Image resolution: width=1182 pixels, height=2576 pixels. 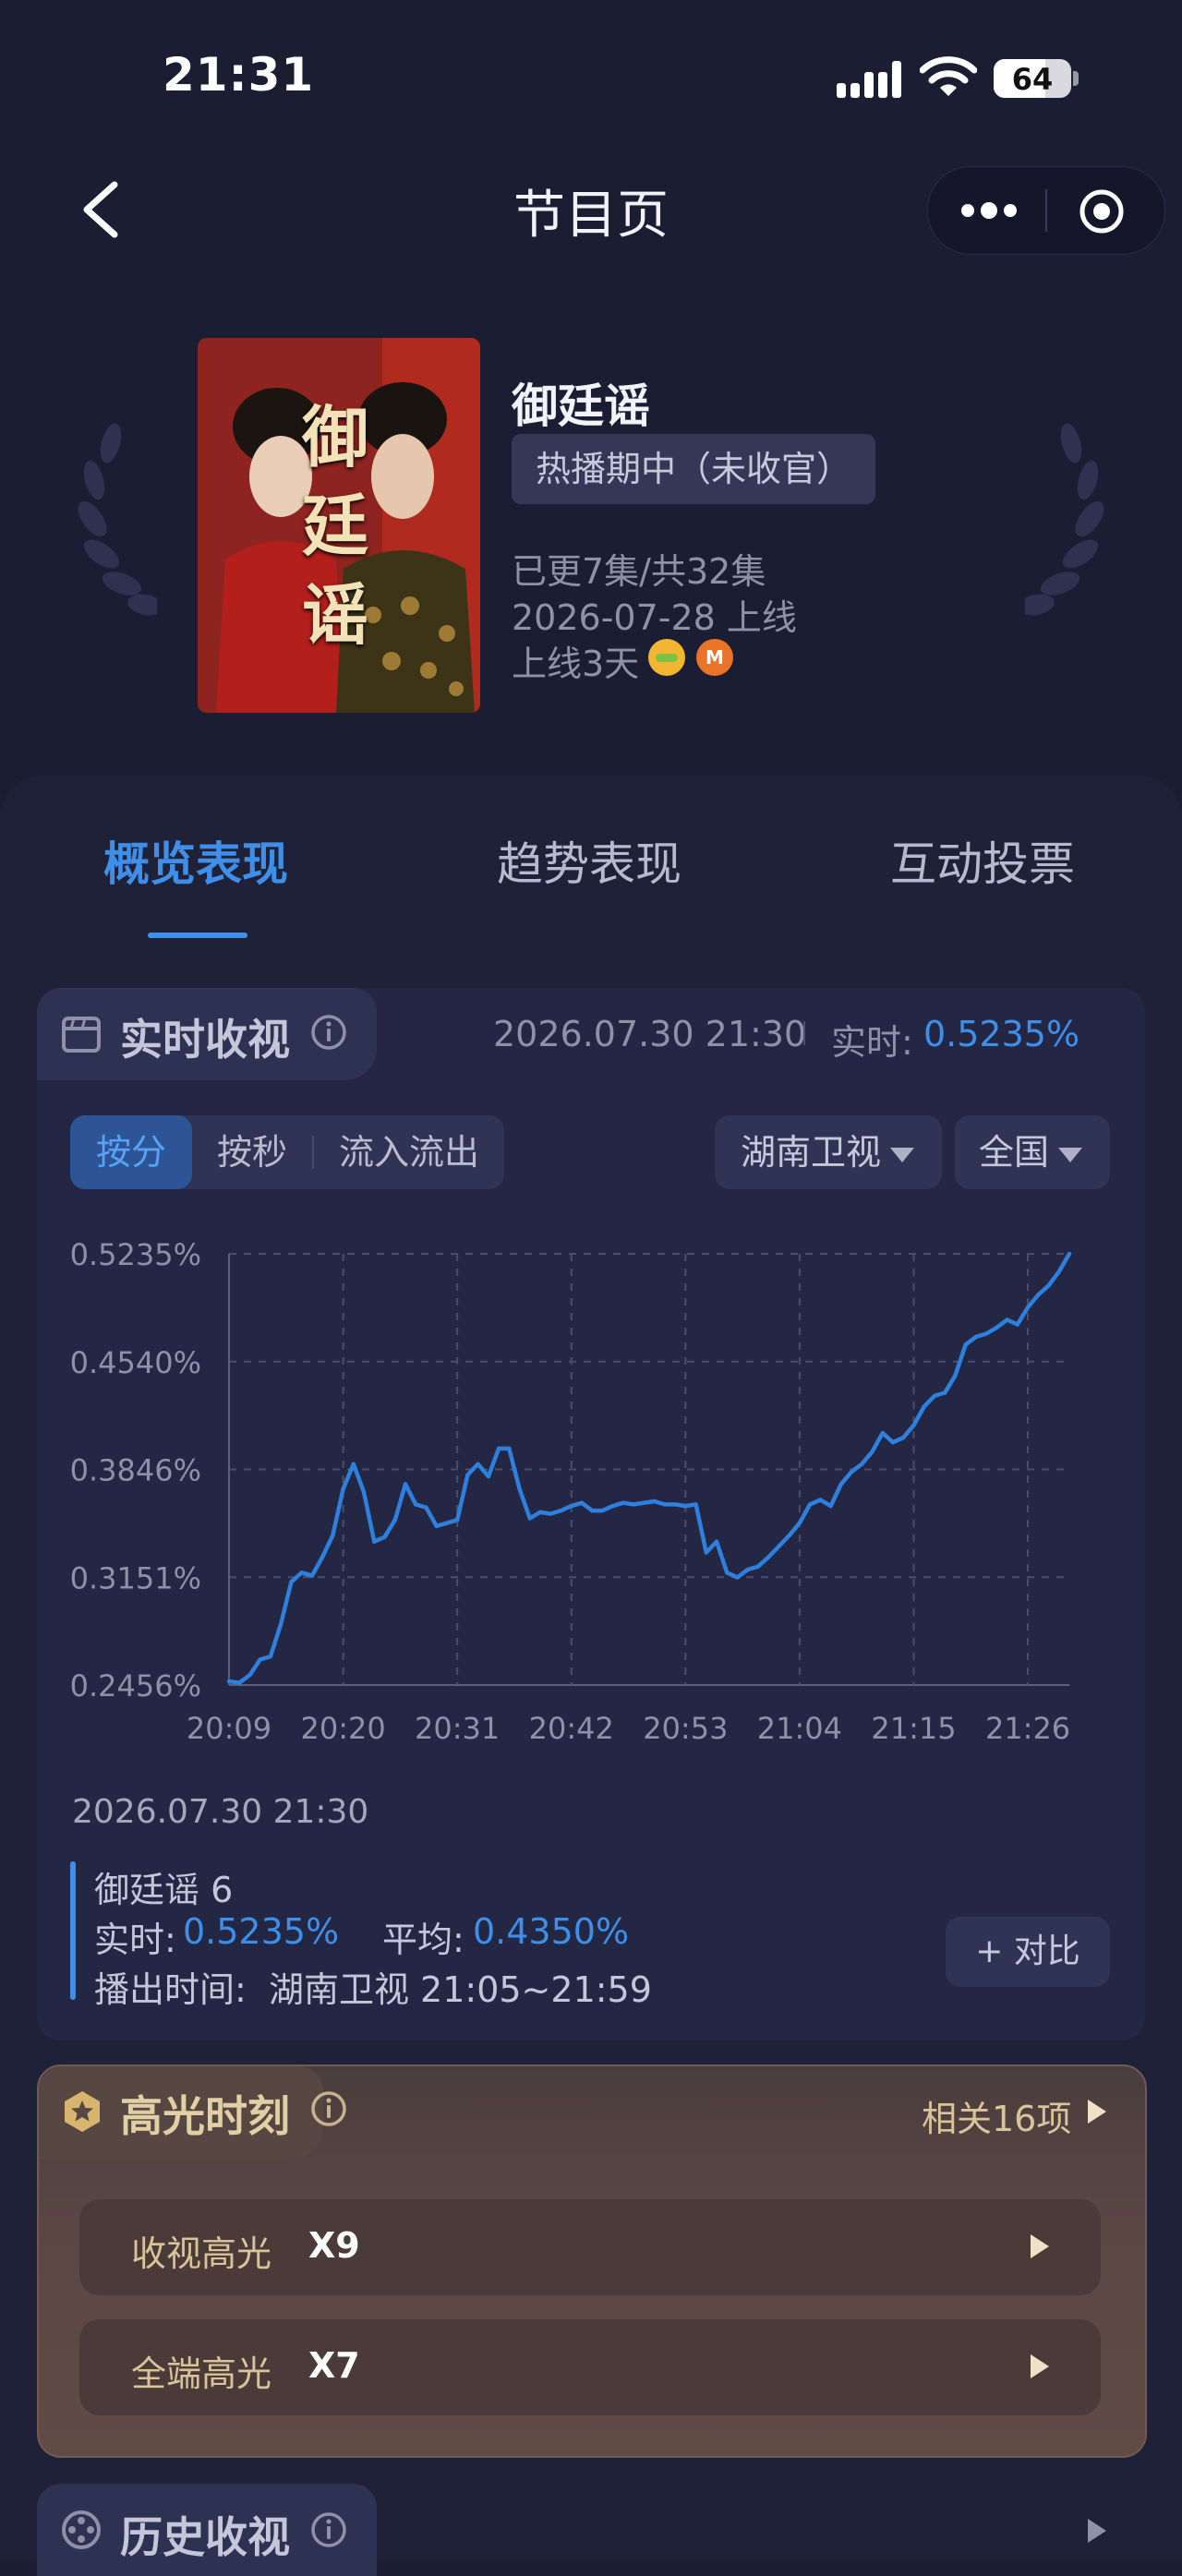 I want to click on region-dropdown: 全国, so click(x=1032, y=1152).